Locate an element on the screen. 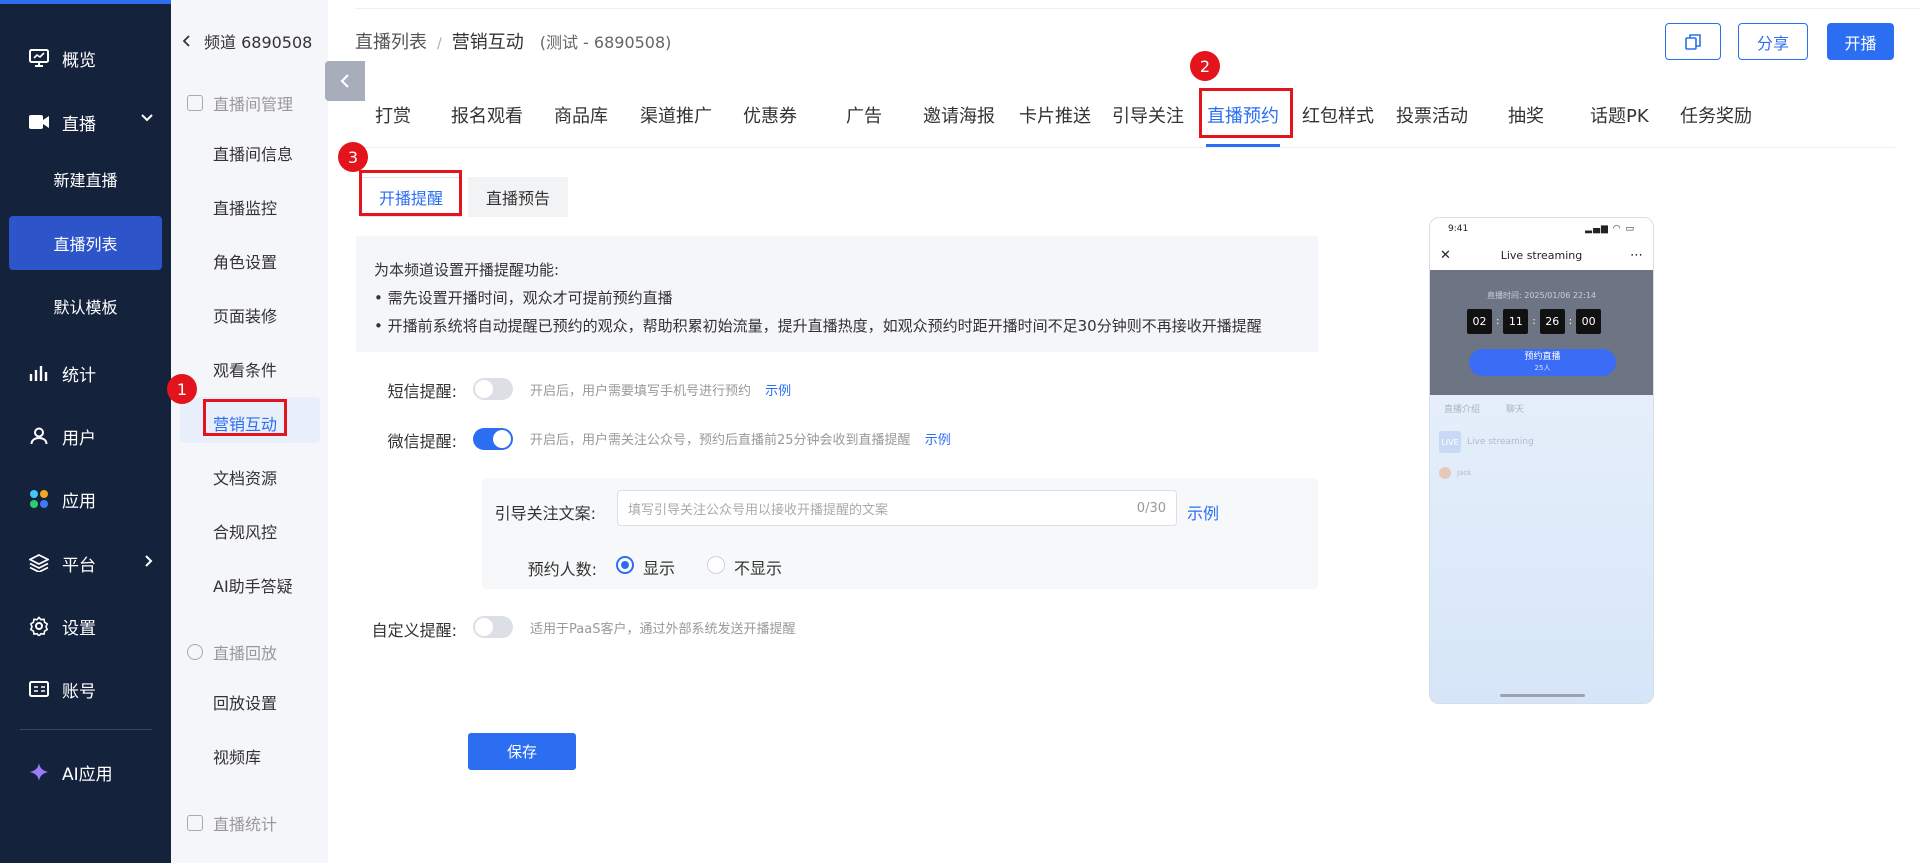 The height and width of the screenshot is (863, 1920). chevron-down-icon is located at coordinates (147, 118).